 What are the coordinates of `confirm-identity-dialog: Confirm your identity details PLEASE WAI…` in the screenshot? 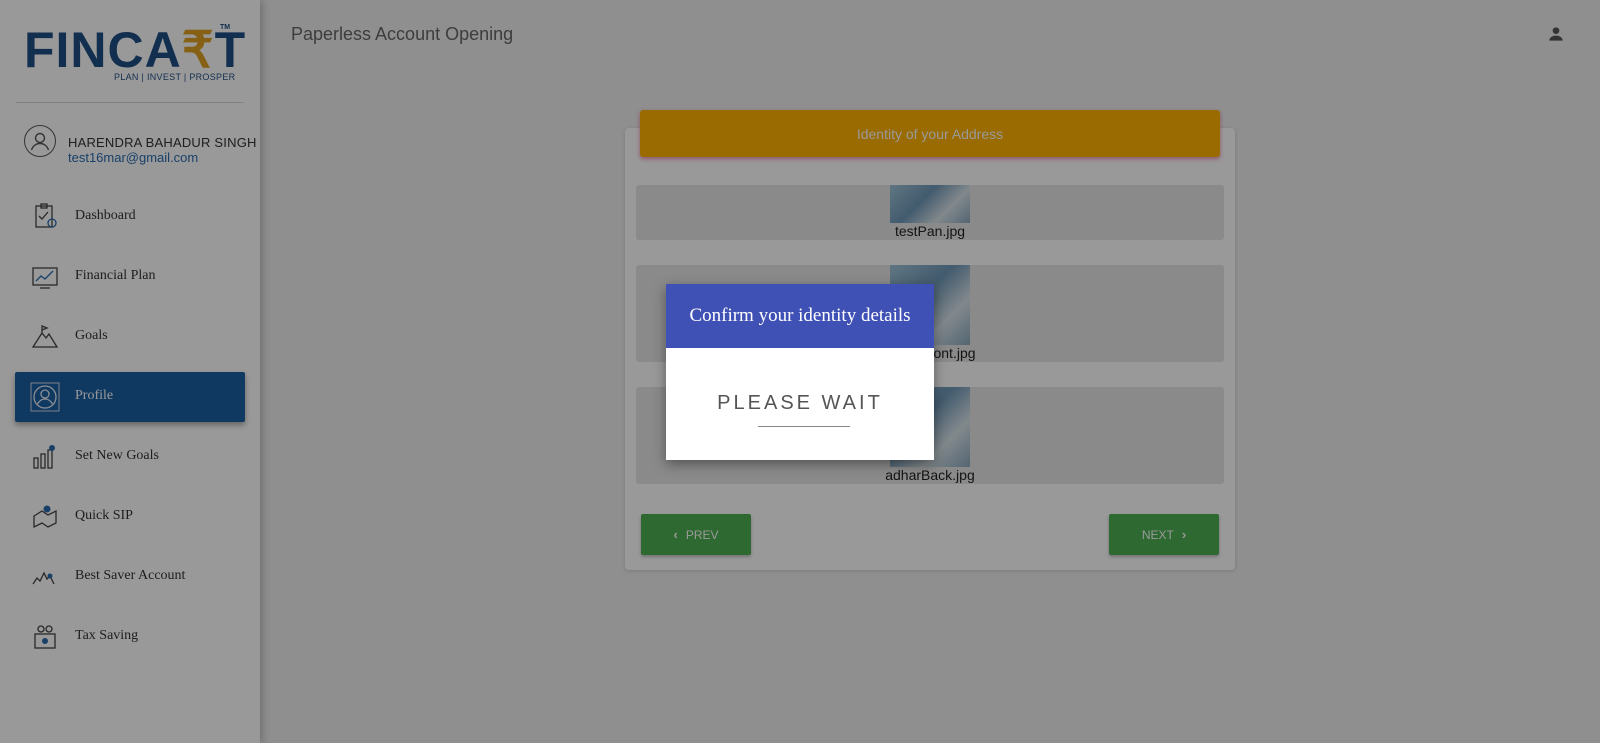 It's located at (800, 372).